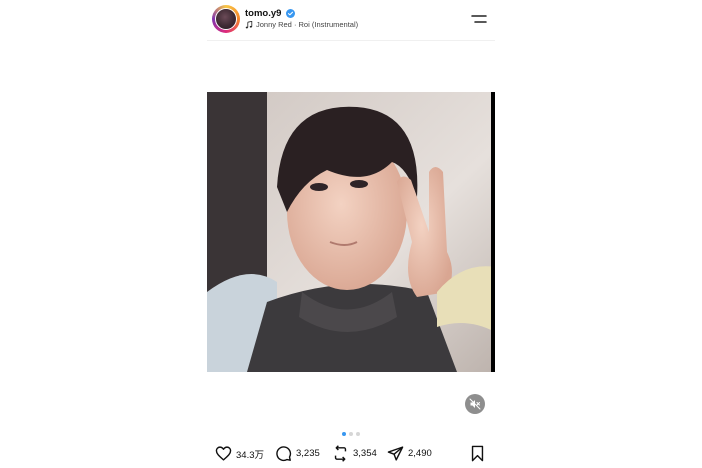 This screenshot has width=702, height=468. I want to click on mute-button, so click(475, 404).